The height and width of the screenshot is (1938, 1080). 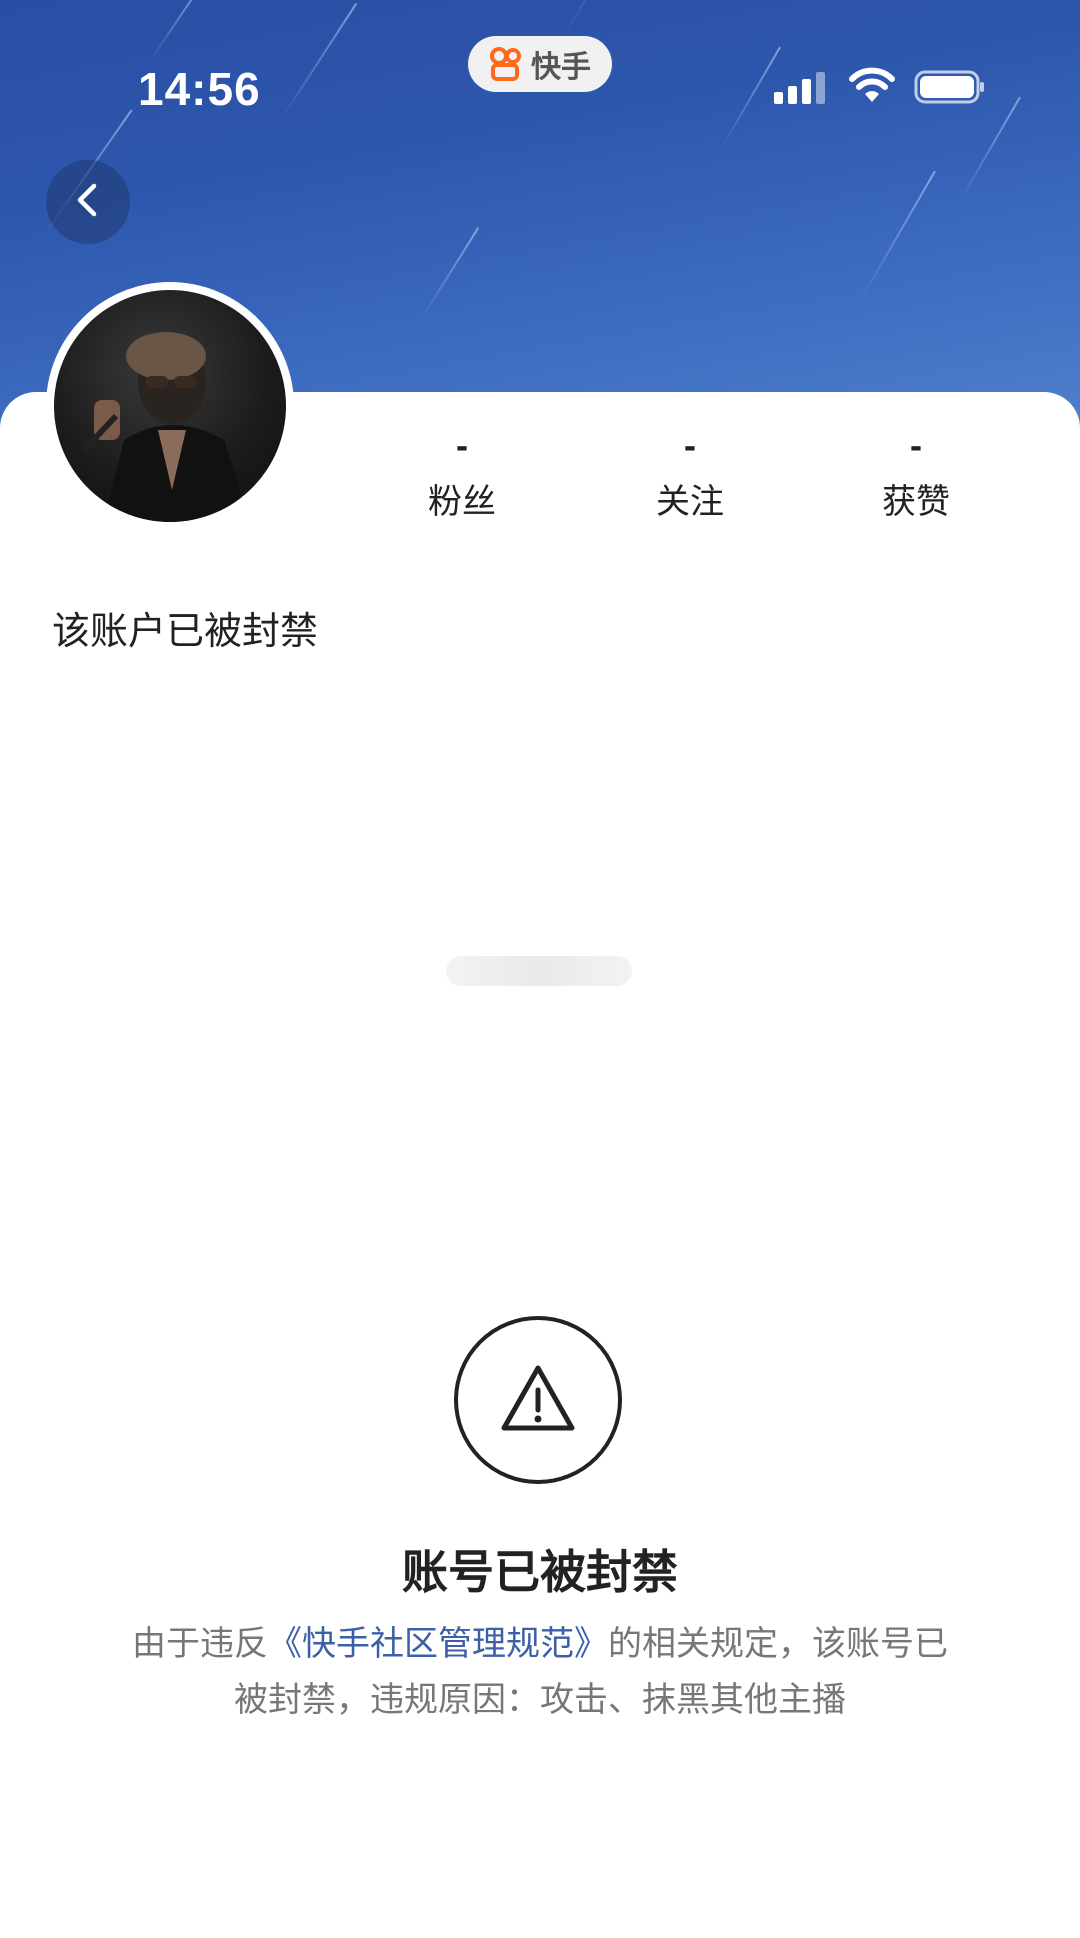 What do you see at coordinates (506, 64) in the screenshot?
I see `kuaishou-logo-icon` at bounding box center [506, 64].